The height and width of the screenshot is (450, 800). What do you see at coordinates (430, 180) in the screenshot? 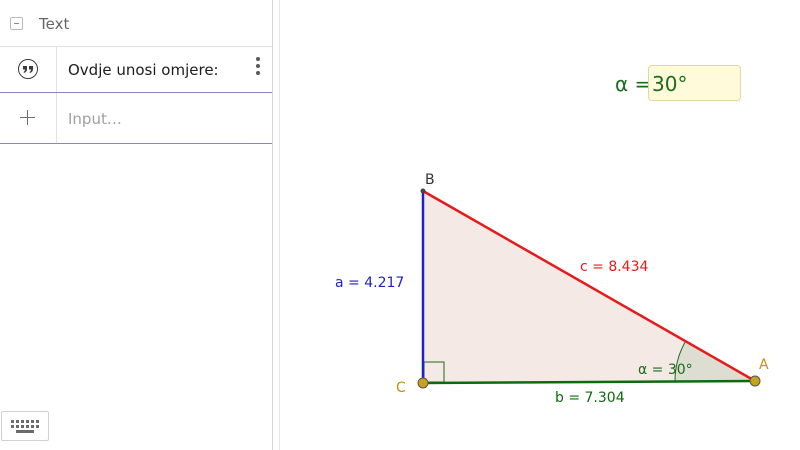
I see `label-point-B: B` at bounding box center [430, 180].